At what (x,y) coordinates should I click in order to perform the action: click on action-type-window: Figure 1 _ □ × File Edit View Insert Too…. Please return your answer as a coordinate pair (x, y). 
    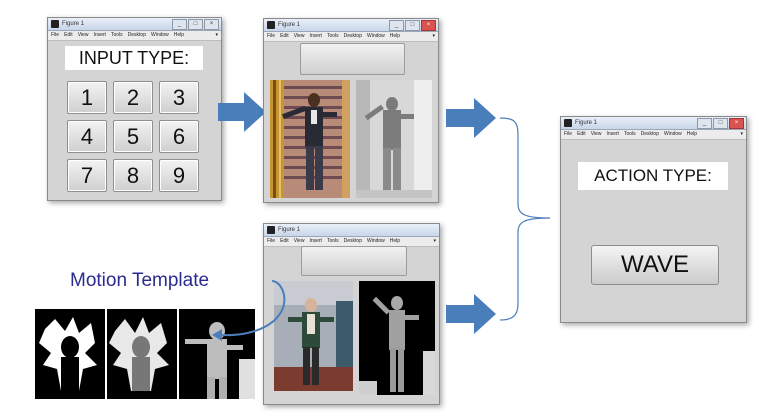
    Looking at the image, I should click on (653, 219).